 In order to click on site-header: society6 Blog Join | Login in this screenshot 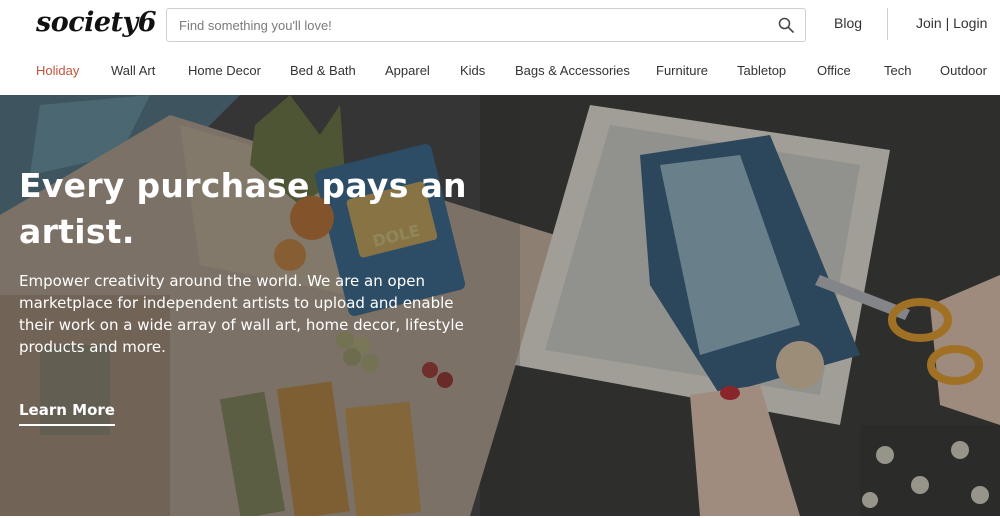, I will do `click(500, 25)`.